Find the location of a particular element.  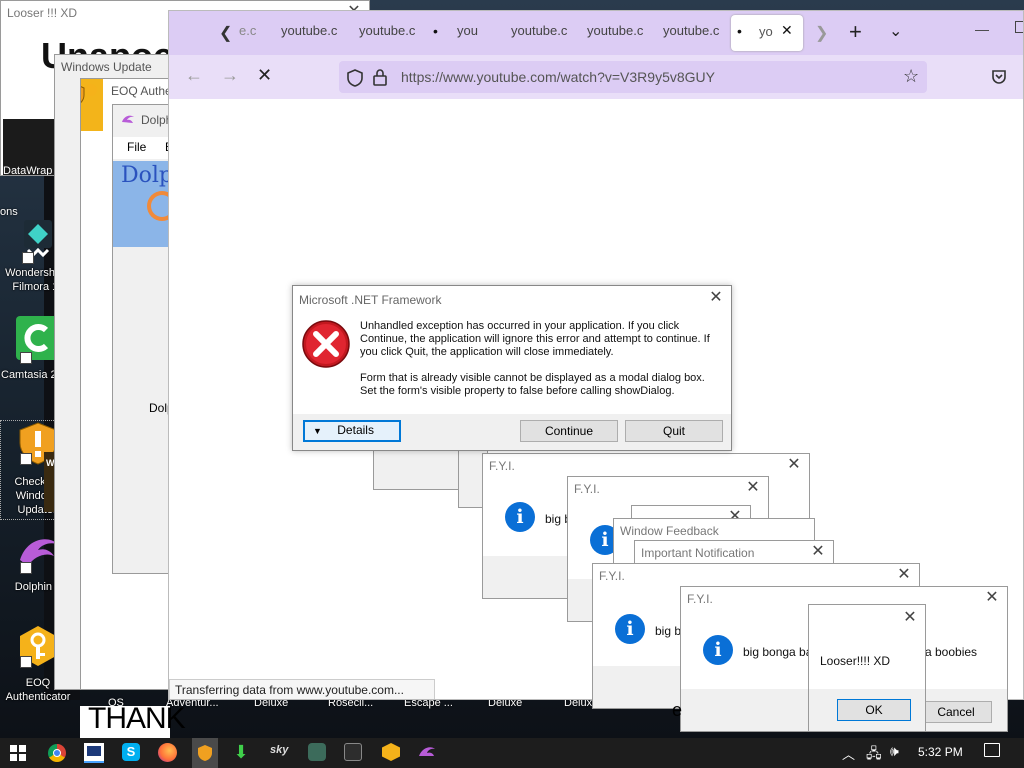

tab-scroll-right-icon: ❯ is located at coordinates (821, 33).